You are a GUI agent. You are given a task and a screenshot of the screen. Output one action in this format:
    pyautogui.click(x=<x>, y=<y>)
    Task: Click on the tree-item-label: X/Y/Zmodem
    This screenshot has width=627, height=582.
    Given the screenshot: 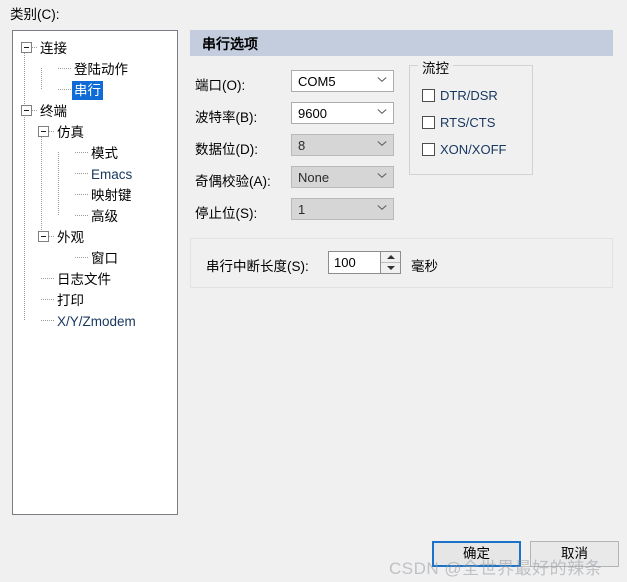 What is the action you would take?
    pyautogui.click(x=96, y=321)
    